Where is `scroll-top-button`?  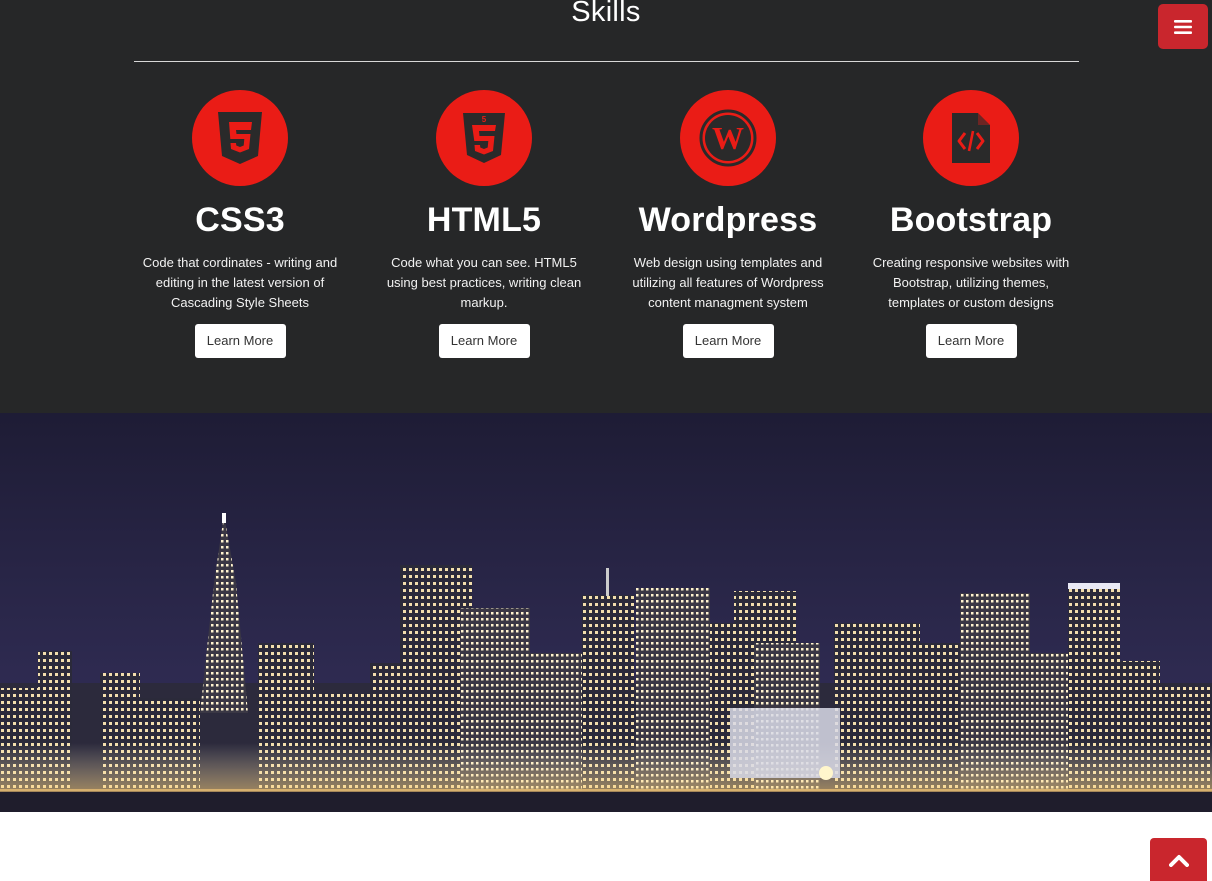 scroll-top-button is located at coordinates (1178, 859).